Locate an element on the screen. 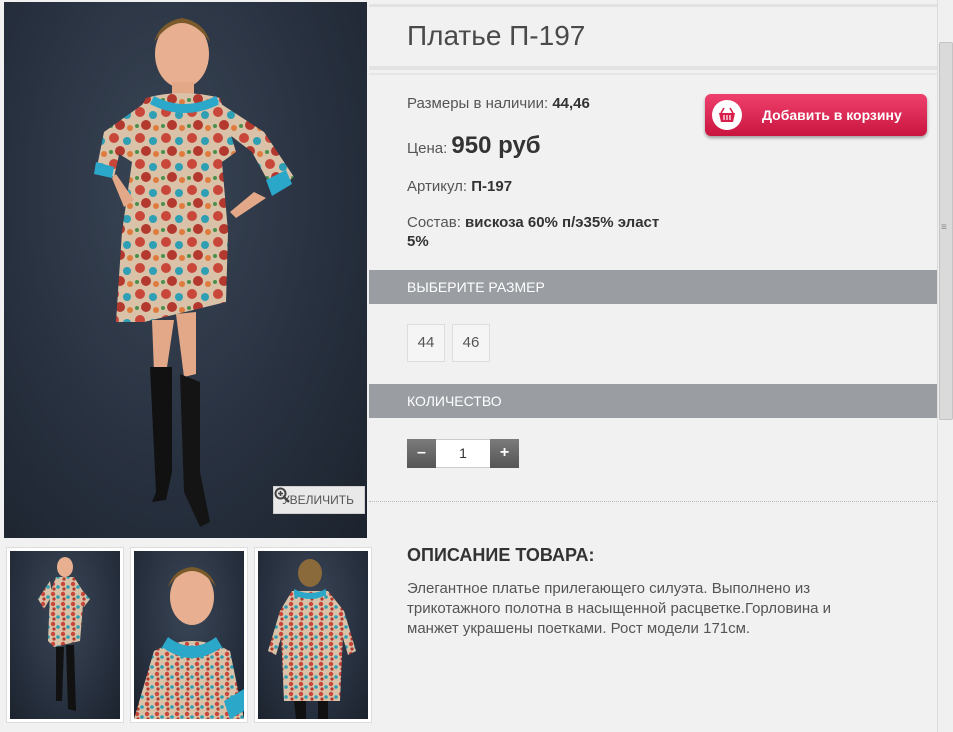  composition-label: Состав: is located at coordinates (434, 222).